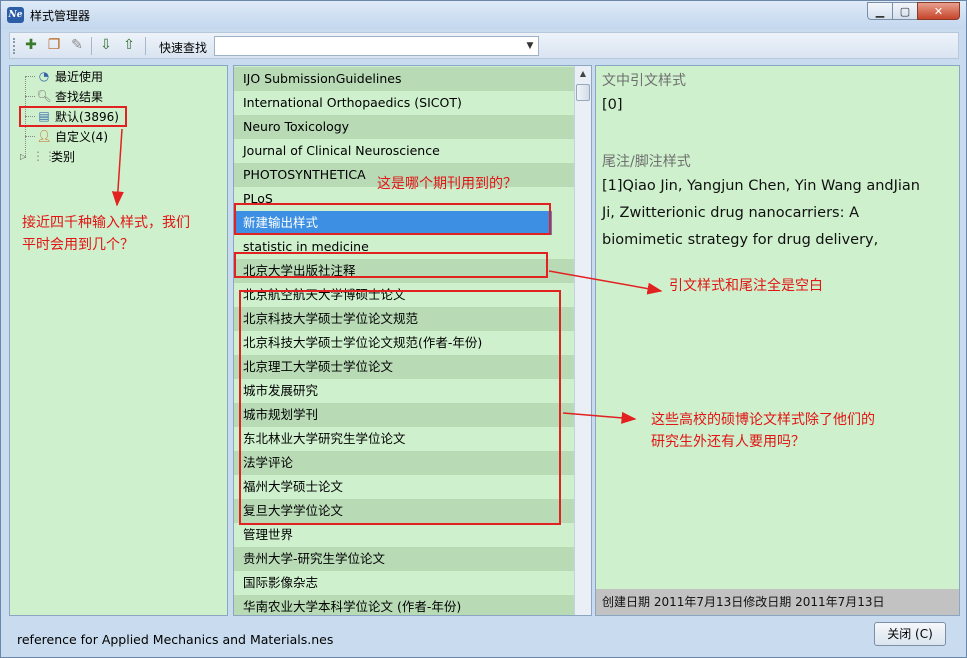  What do you see at coordinates (393, 439) in the screenshot?
I see `list-item: 东北林业大学研究生学位论文` at bounding box center [393, 439].